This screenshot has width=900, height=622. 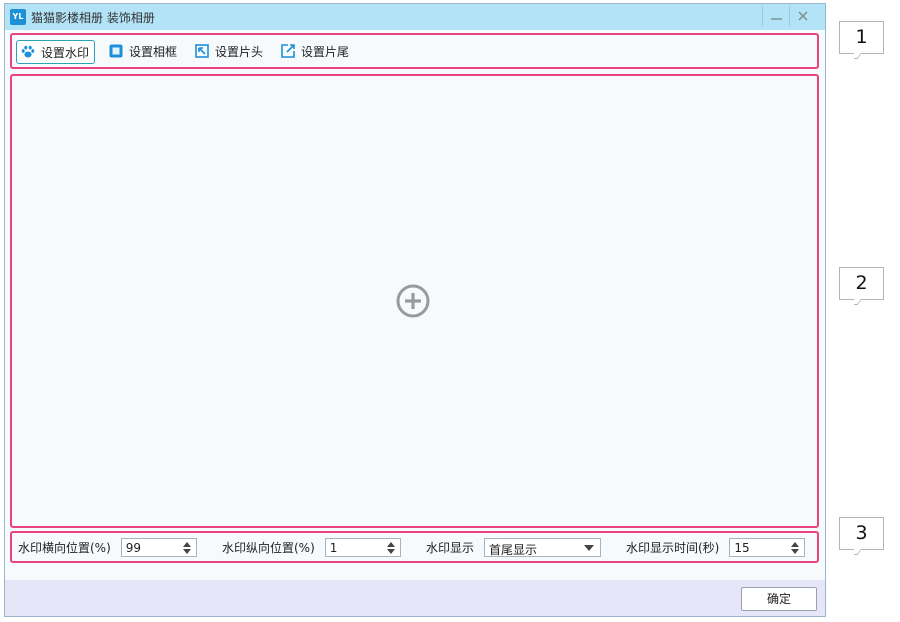 I want to click on display-mode-select: 首尾显示, so click(x=543, y=547).